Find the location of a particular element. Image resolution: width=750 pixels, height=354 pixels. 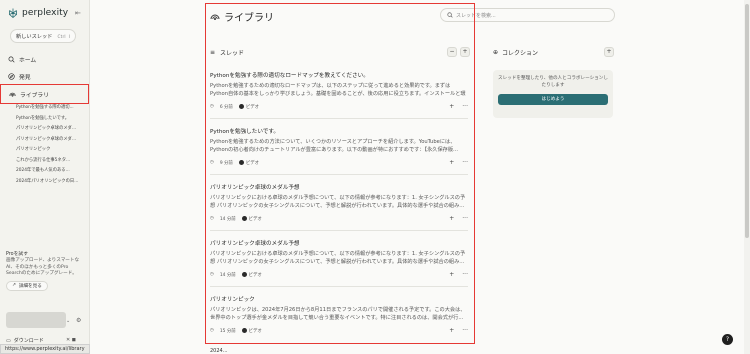

social-icons: ✕ ◼ is located at coordinates (71, 340).